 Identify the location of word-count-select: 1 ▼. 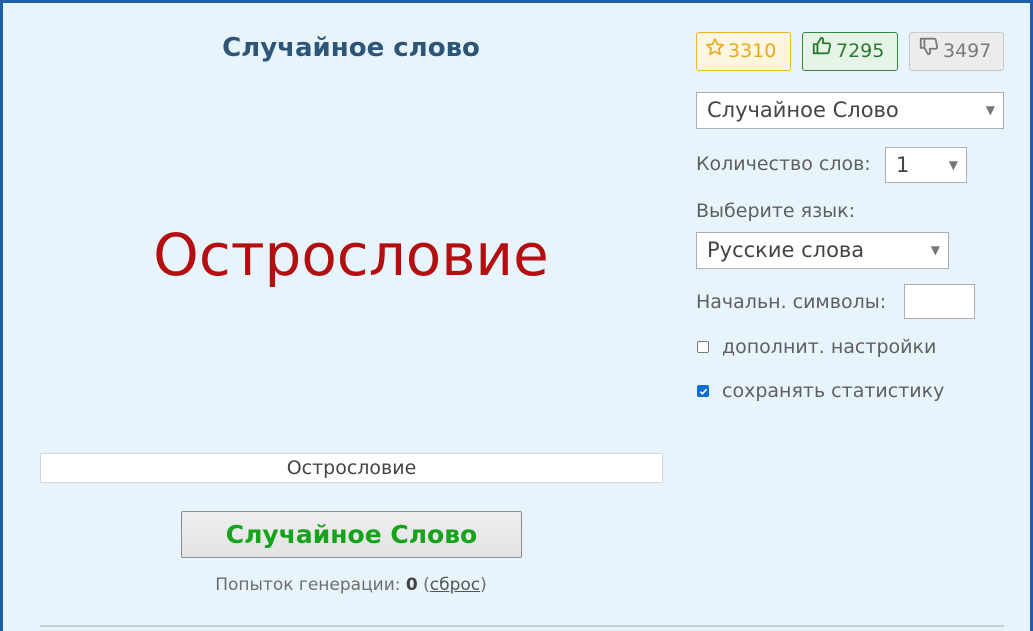
(926, 165).